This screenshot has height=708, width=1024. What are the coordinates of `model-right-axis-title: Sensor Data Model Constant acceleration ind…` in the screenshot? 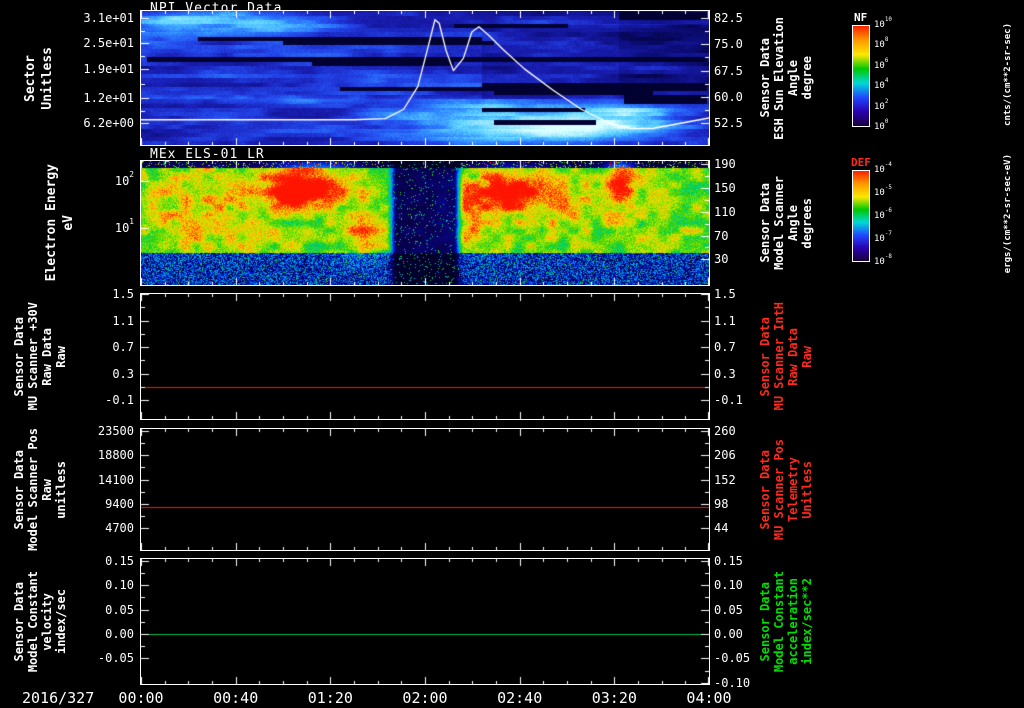 It's located at (786, 621).